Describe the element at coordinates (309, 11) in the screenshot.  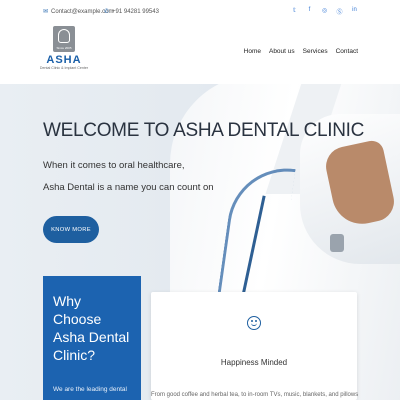
I see `facebook-icon: f` at that location.